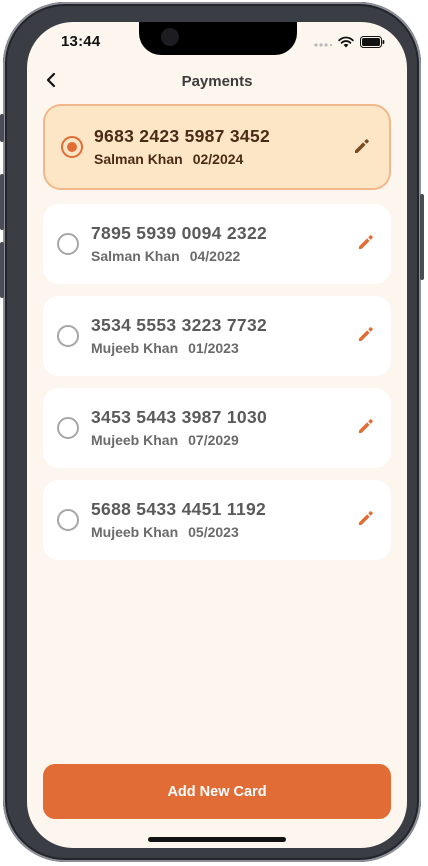 The height and width of the screenshot is (866, 428). Describe the element at coordinates (179, 509) in the screenshot. I see `card-number: 5688 5433 4451 1192` at that location.